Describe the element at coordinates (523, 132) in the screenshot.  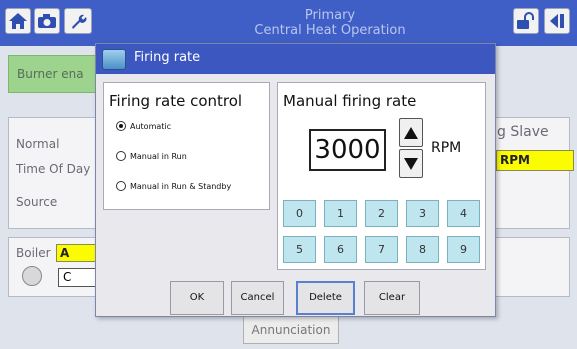
I see `slave-label: g Slave` at that location.